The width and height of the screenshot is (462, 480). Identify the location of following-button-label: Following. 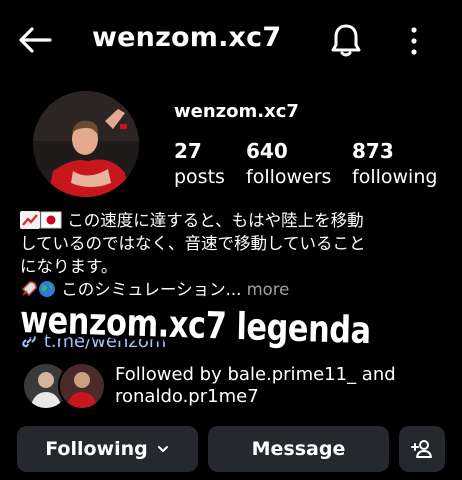
(96, 449).